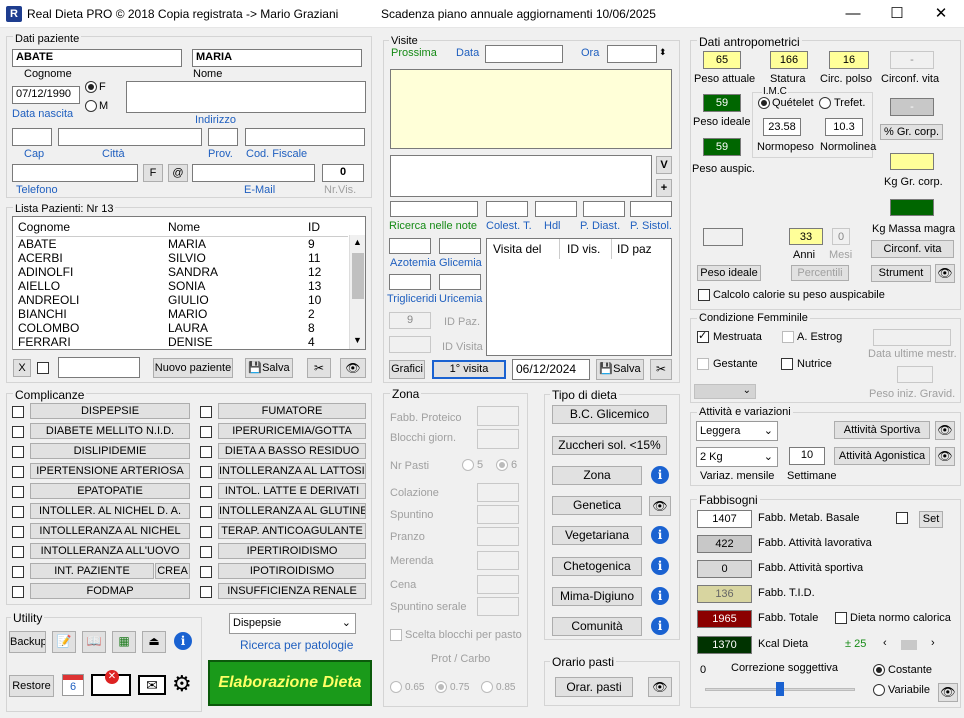 This screenshot has height=718, width=964. What do you see at coordinates (722, 60) in the screenshot?
I see `weight-value: 65` at bounding box center [722, 60].